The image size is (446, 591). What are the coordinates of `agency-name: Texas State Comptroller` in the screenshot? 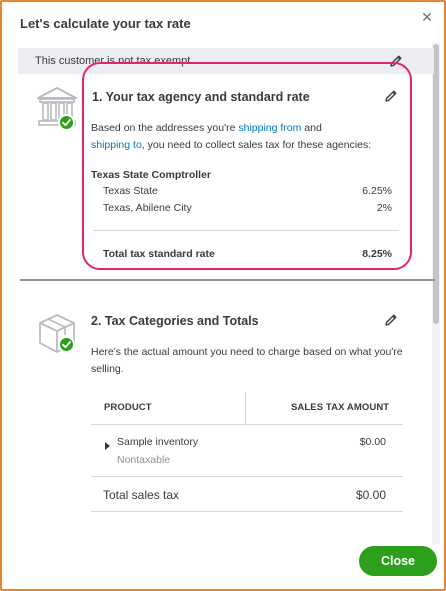 It's located at (151, 175).